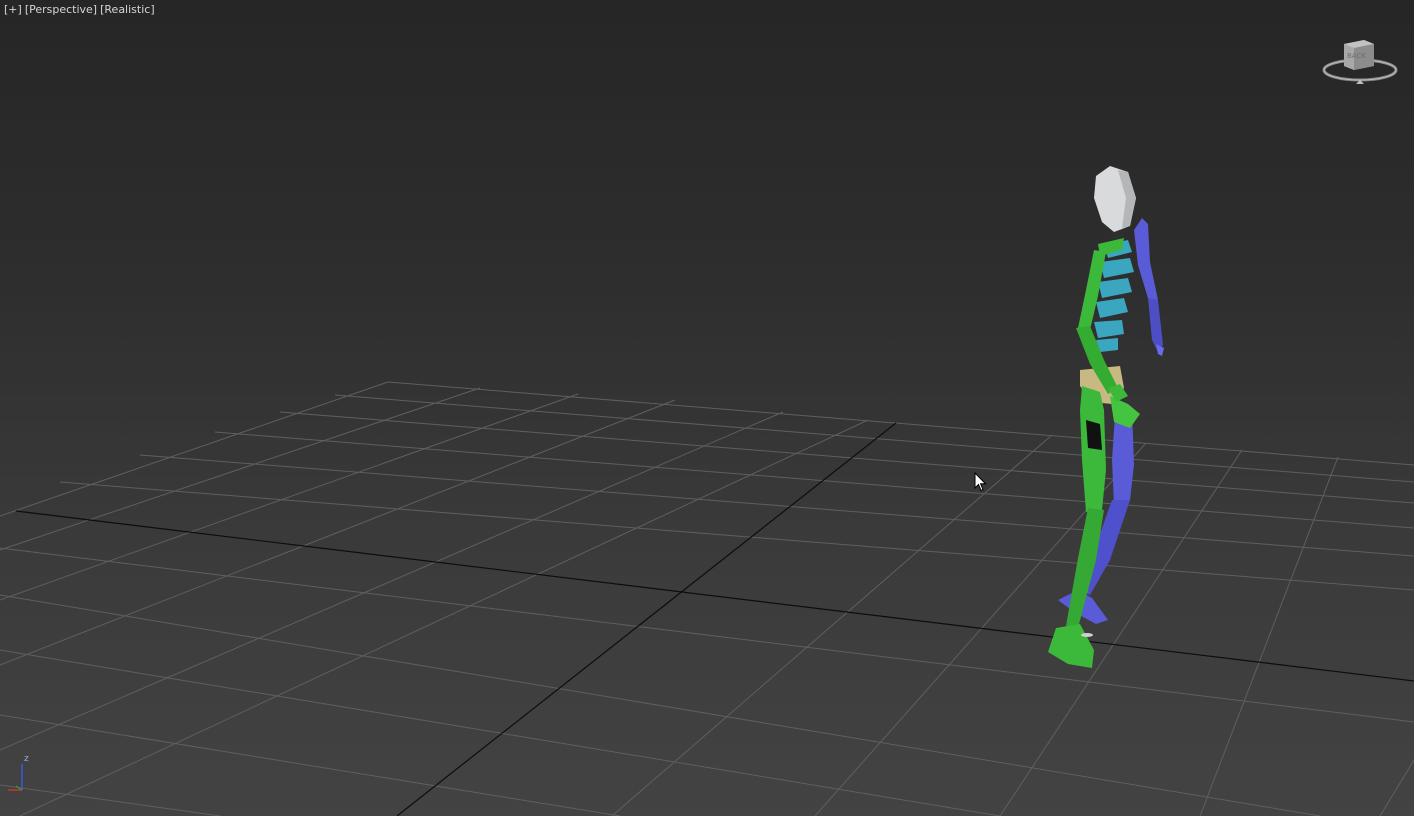 The height and width of the screenshot is (816, 1414). Describe the element at coordinates (127, 11) in the screenshot. I see `viewport-shading-label: [Realistic]` at that location.